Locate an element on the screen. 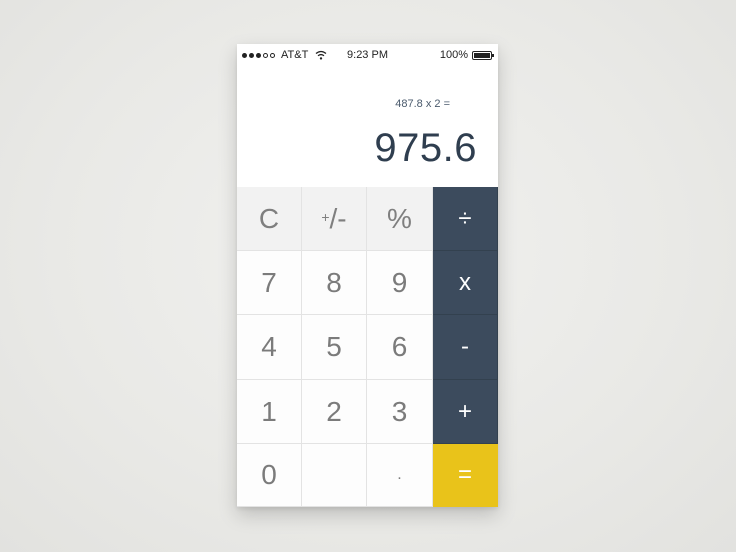 Image resolution: width=736 pixels, height=552 pixels. multiply-button: x is located at coordinates (465, 283).